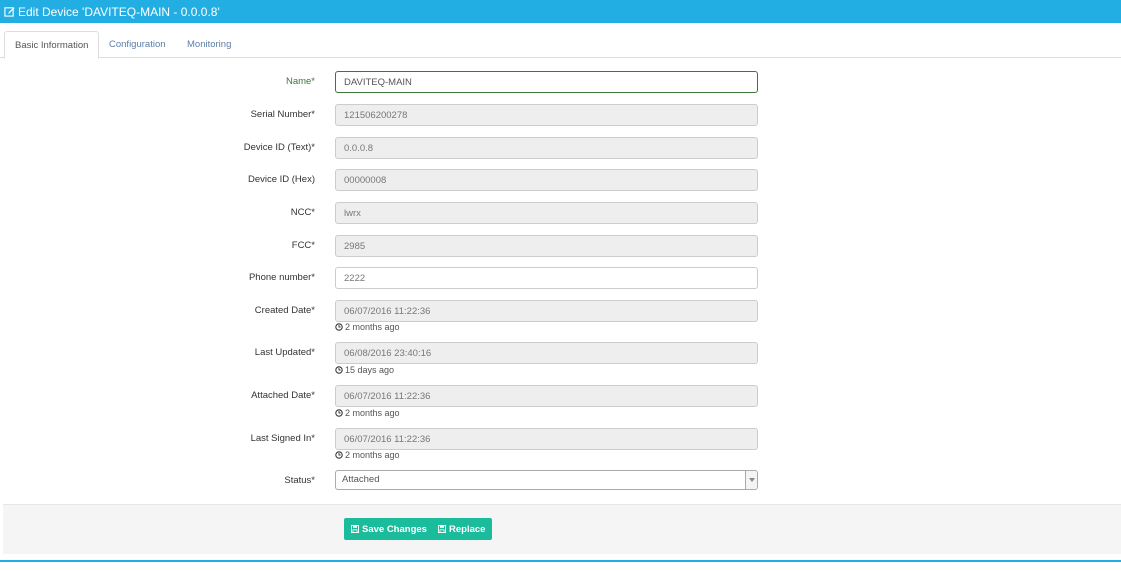 Image resolution: width=1121 pixels, height=571 pixels. Describe the element at coordinates (560, 11) in the screenshot. I see `page-header: Edit Device 'DAVITEQ-MAIN - 0.0.0.8'` at that location.